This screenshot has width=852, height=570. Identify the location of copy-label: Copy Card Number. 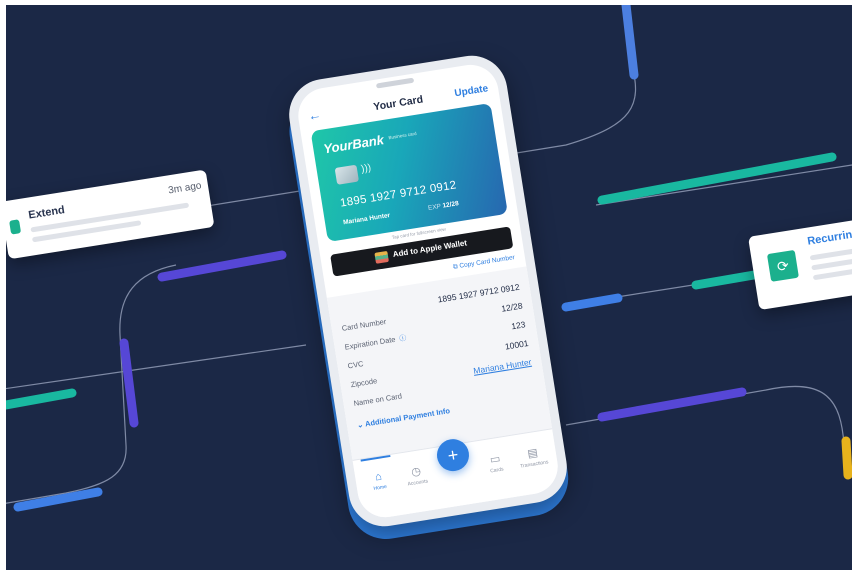
(487, 262).